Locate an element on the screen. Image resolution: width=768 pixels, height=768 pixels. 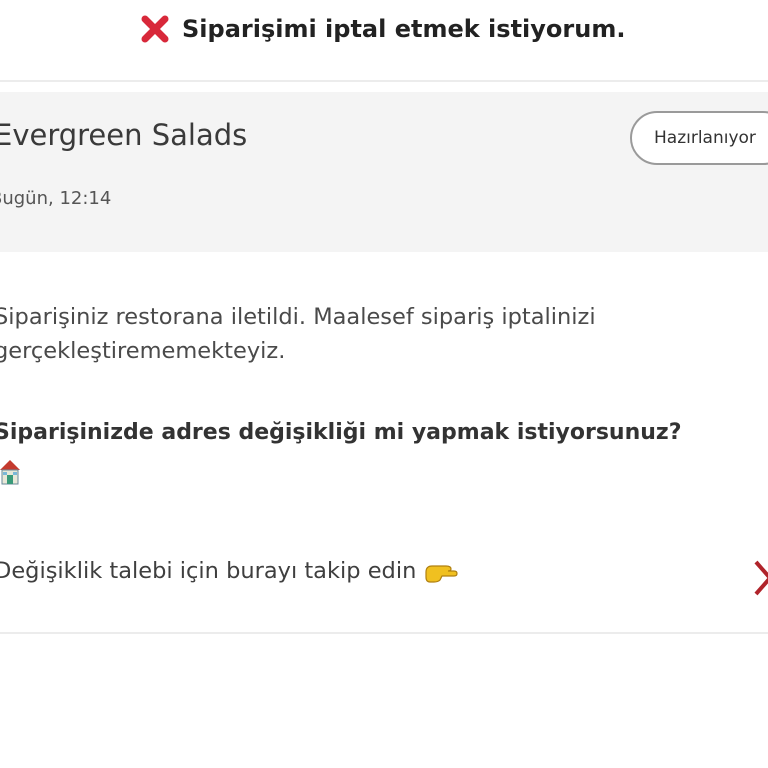
status-badge: Hazırlanıyor is located at coordinates (699, 138).